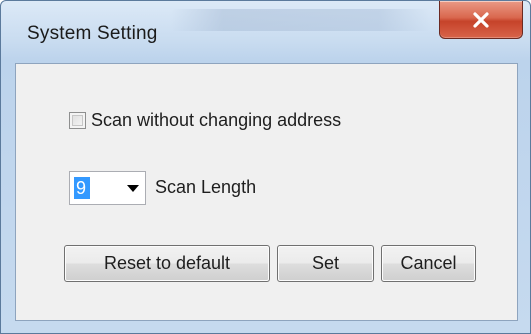 The width and height of the screenshot is (531, 334). What do you see at coordinates (107, 188) in the screenshot?
I see `scan-length-dropdown: 9` at bounding box center [107, 188].